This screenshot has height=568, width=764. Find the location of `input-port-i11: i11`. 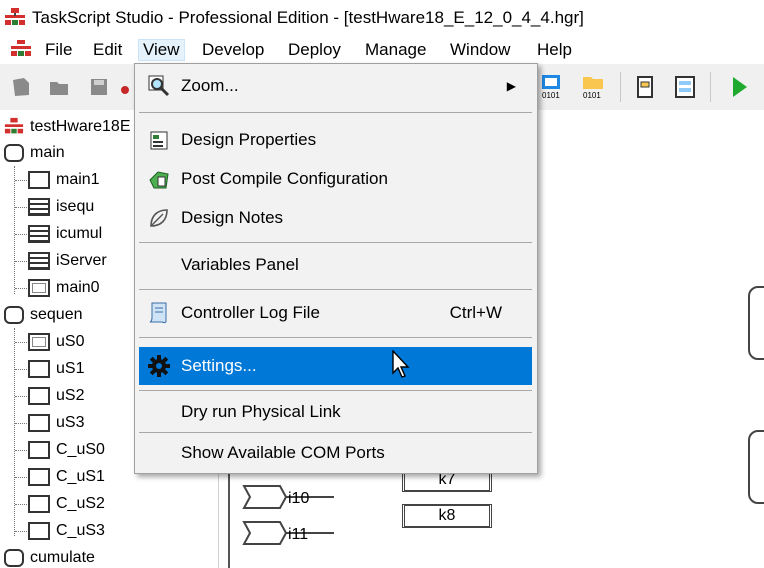

input-port-i11: i11 is located at coordinates (291, 533).